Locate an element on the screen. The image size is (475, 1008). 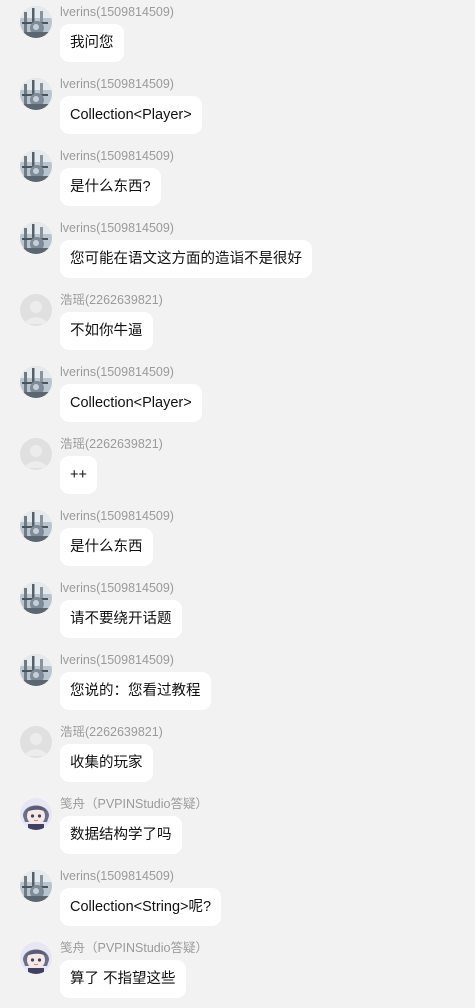
message-item: 笺舟（PVPINStudio答疑） 数据结构学了吗 is located at coordinates (237, 828).